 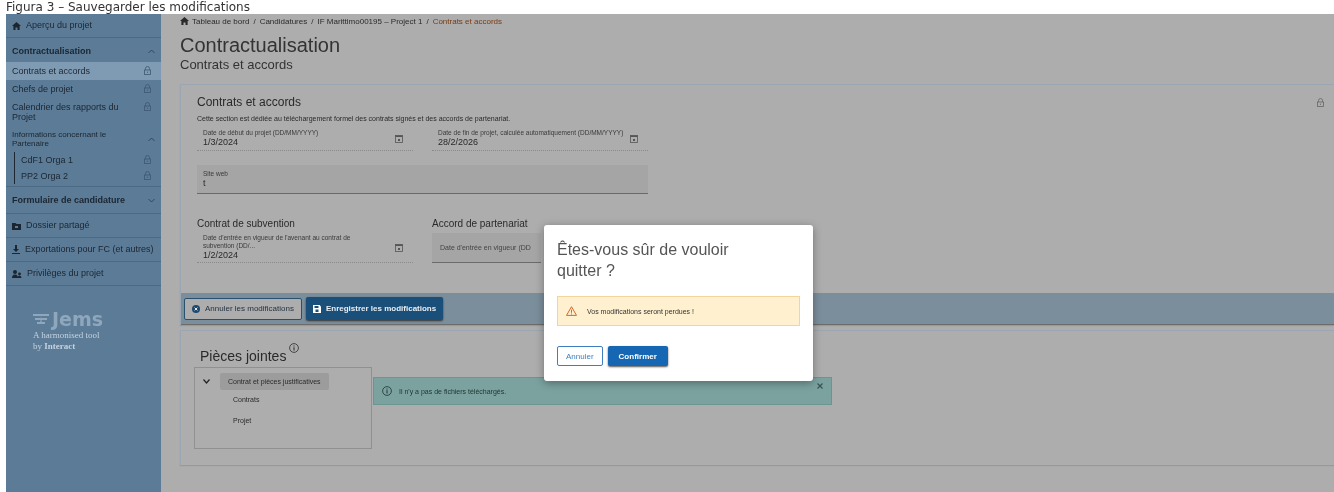 What do you see at coordinates (221, 255) in the screenshot?
I see `field-value: 1/2/2024` at bounding box center [221, 255].